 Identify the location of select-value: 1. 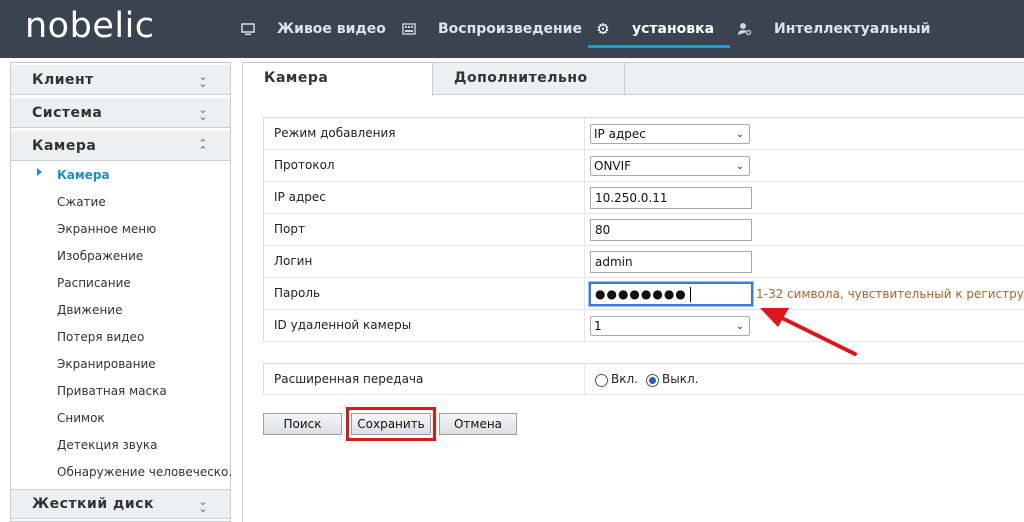
(598, 326).